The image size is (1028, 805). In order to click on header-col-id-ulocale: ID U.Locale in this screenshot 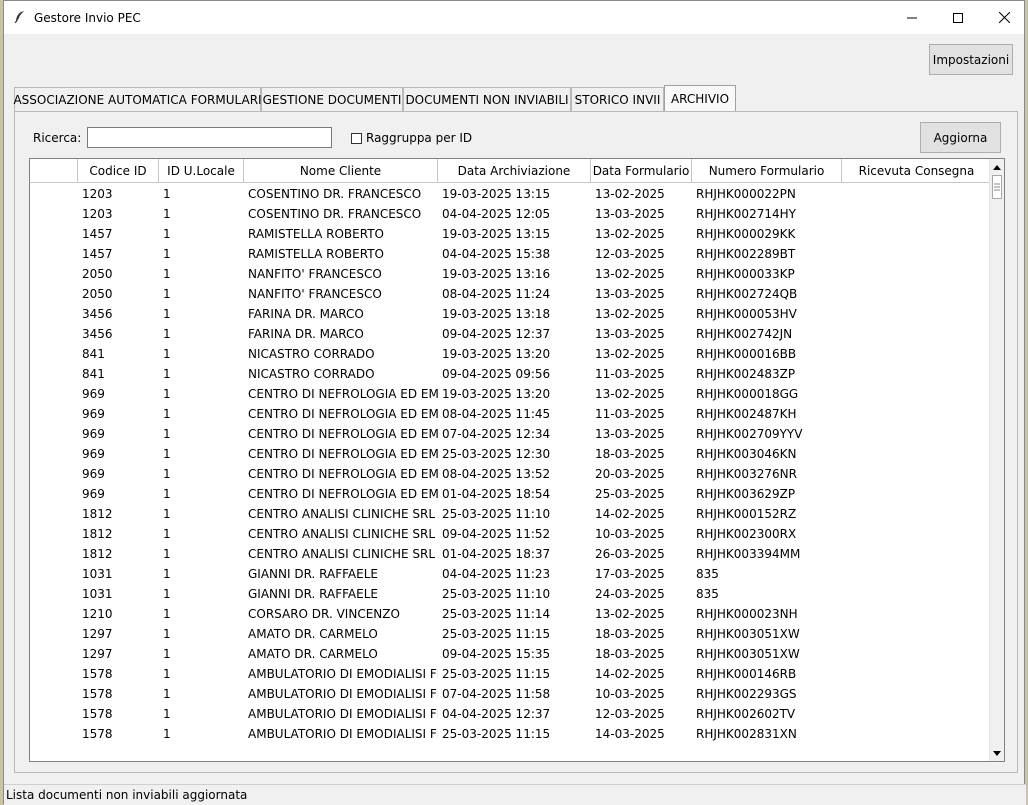, I will do `click(201, 171)`.